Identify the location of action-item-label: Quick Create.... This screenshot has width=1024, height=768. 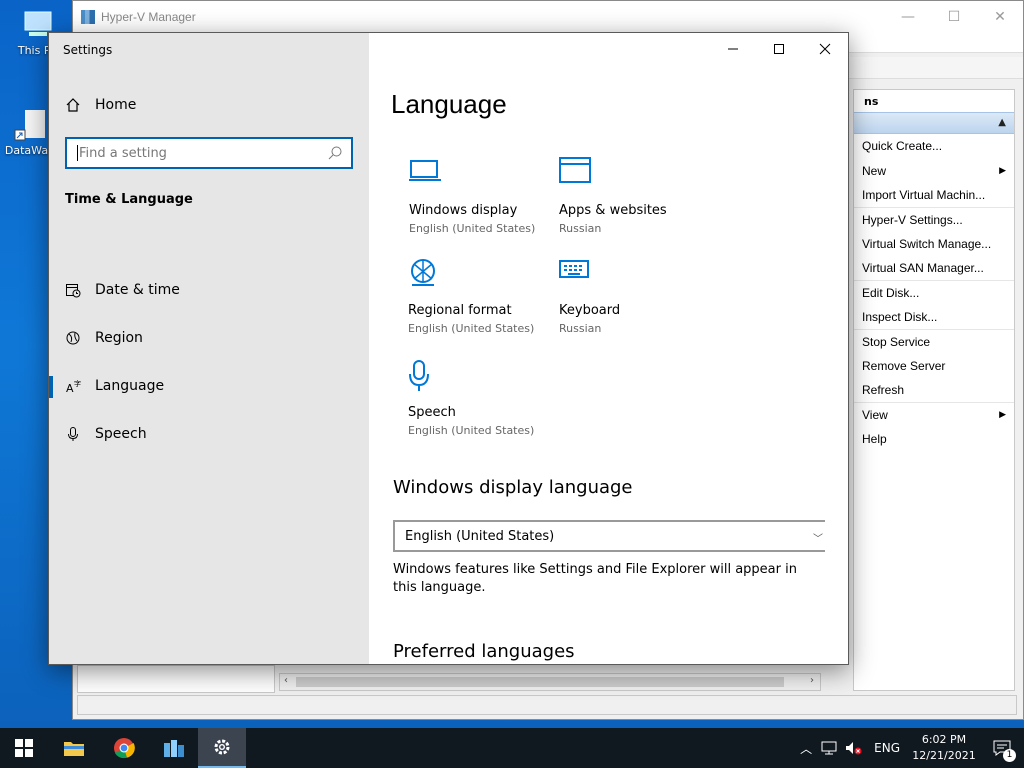
(902, 146).